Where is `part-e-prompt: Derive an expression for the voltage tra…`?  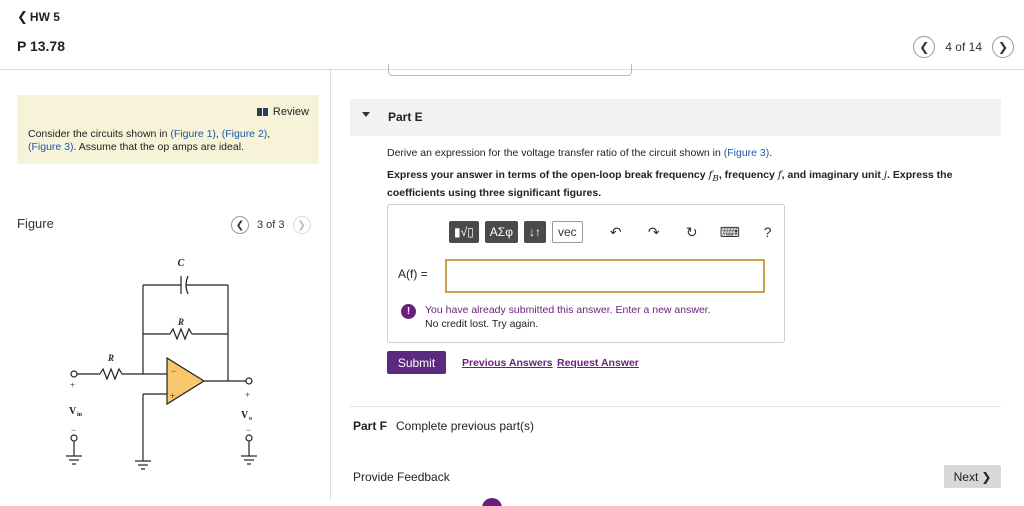 part-e-prompt: Derive an expression for the voltage tra… is located at coordinates (579, 153).